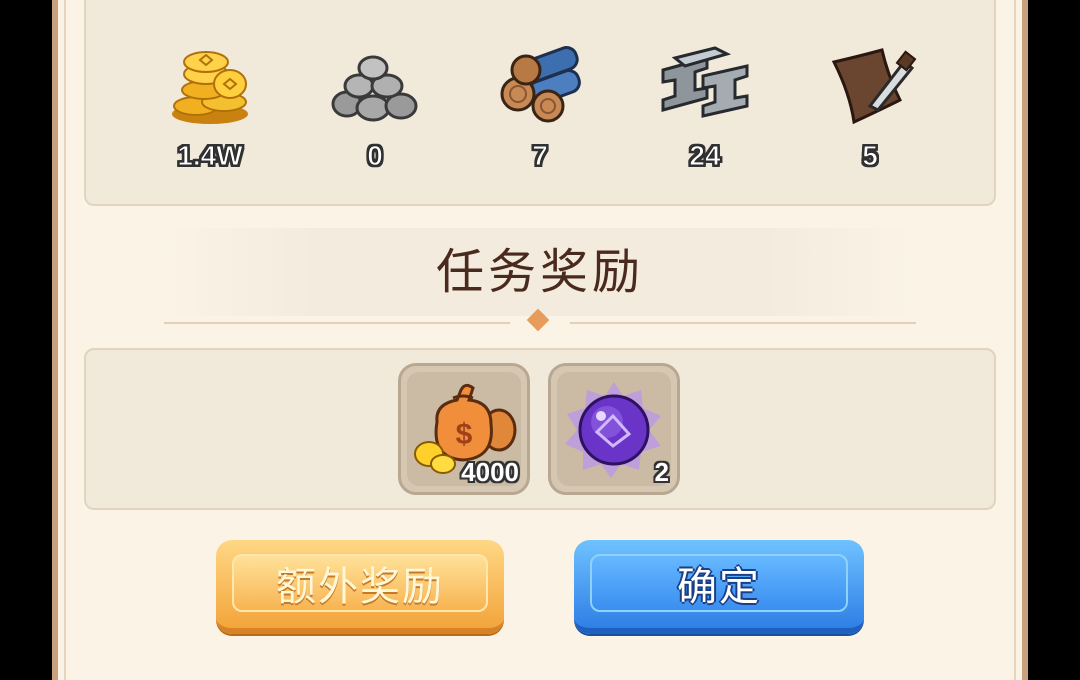 The image size is (1080, 680). Describe the element at coordinates (360, 583) in the screenshot. I see `extra-reward-label: 额外奖励` at that location.